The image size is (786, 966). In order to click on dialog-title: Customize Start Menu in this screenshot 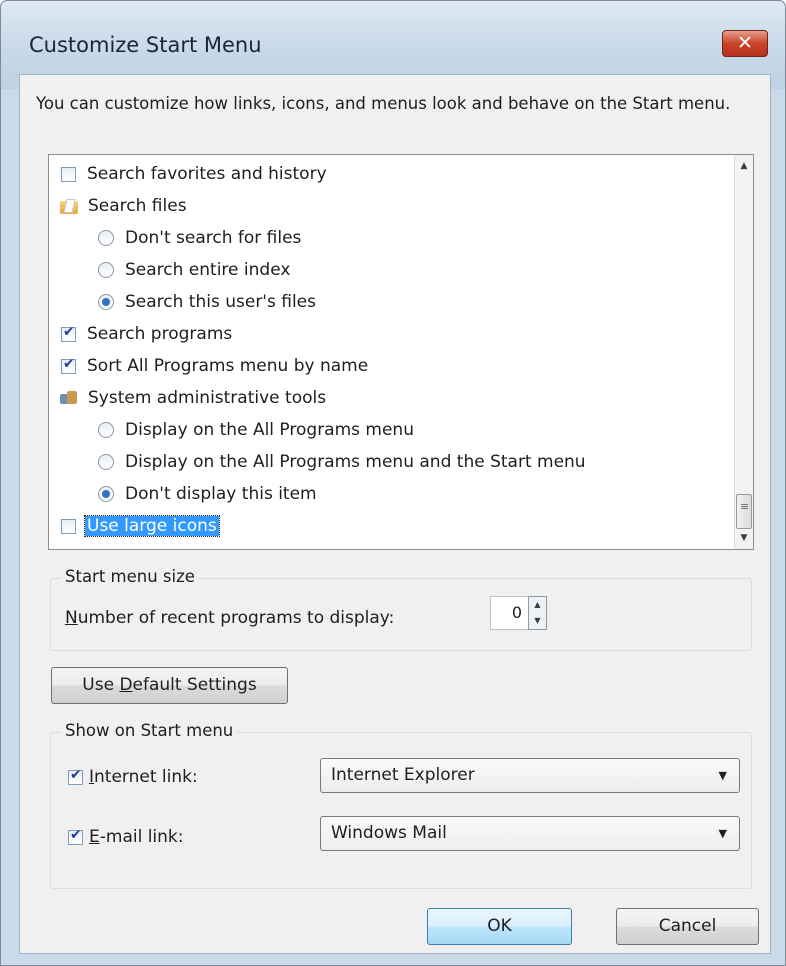, I will do `click(145, 45)`.